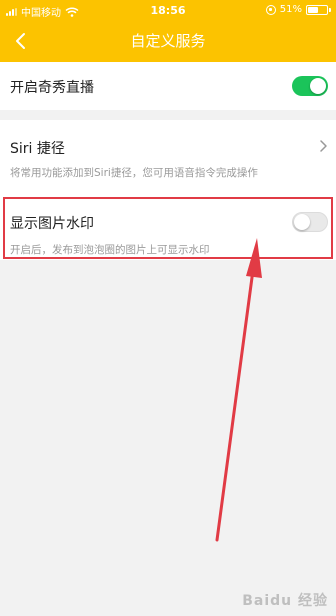 Image resolution: width=336 pixels, height=616 pixels. Describe the element at coordinates (168, 228) in the screenshot. I see `annotation-highlight-box` at that location.